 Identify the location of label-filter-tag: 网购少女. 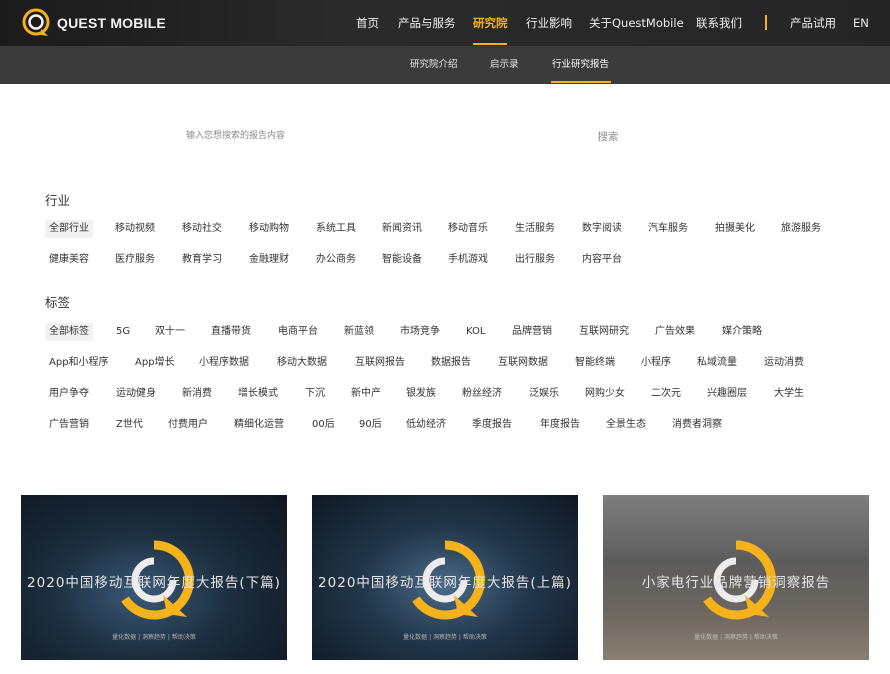
(605, 394).